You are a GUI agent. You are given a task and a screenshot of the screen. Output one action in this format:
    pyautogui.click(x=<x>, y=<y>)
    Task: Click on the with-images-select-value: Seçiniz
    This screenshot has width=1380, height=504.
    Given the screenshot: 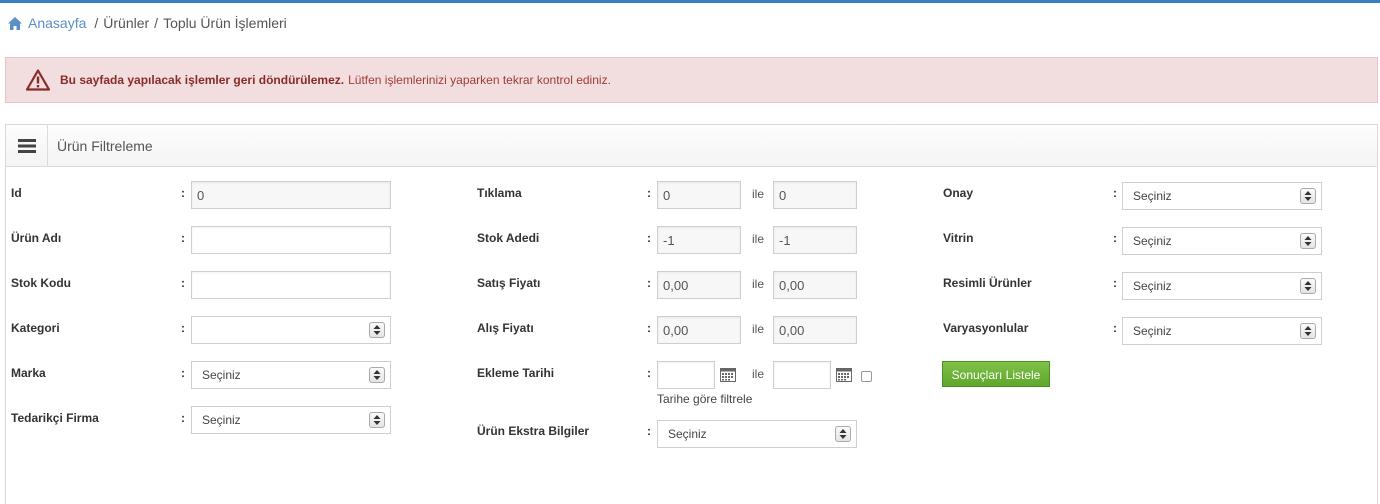 What is the action you would take?
    pyautogui.click(x=1152, y=286)
    